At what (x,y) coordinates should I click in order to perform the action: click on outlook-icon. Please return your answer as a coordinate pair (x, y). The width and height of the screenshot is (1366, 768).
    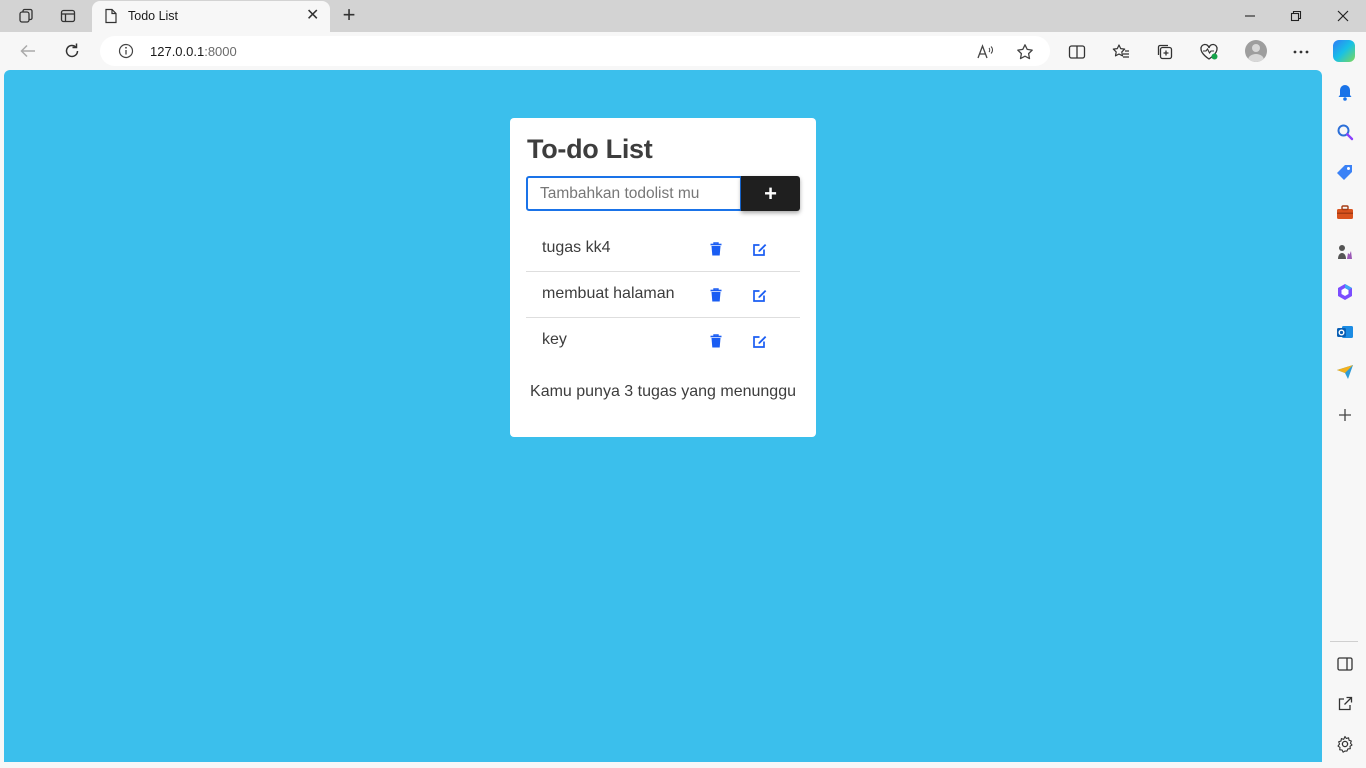
    Looking at the image, I should click on (1345, 332).